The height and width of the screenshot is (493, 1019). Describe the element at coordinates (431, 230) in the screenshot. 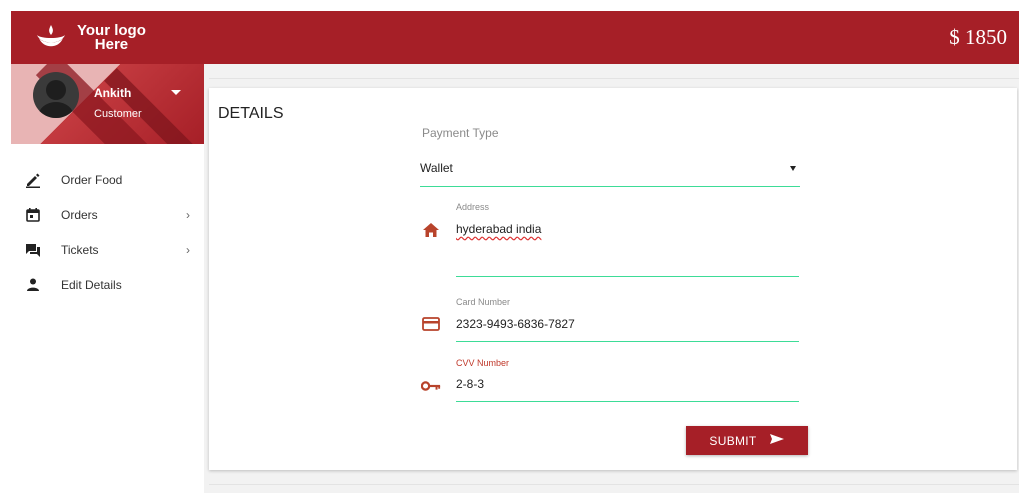

I see `home-icon` at that location.